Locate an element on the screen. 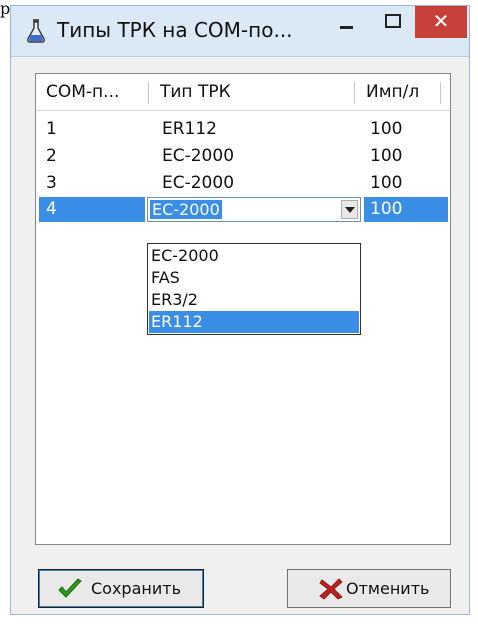 The width and height of the screenshot is (478, 626). minimize-icon is located at coordinates (346, 27).